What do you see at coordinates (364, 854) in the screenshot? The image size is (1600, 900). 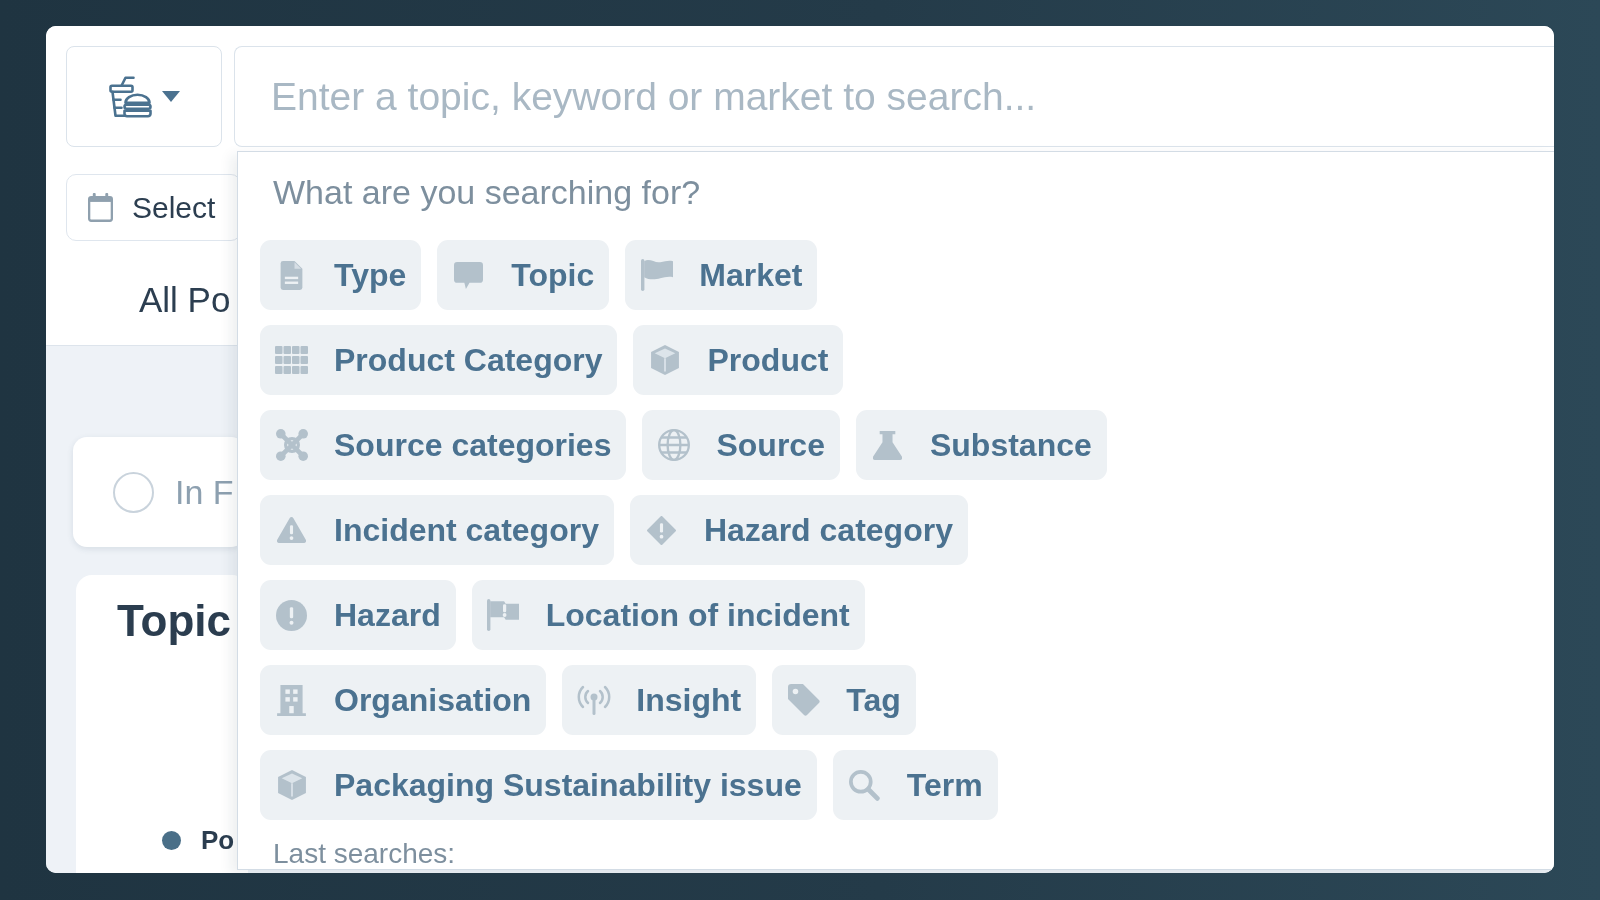 I see `last-searches-label: Last searches:` at bounding box center [364, 854].